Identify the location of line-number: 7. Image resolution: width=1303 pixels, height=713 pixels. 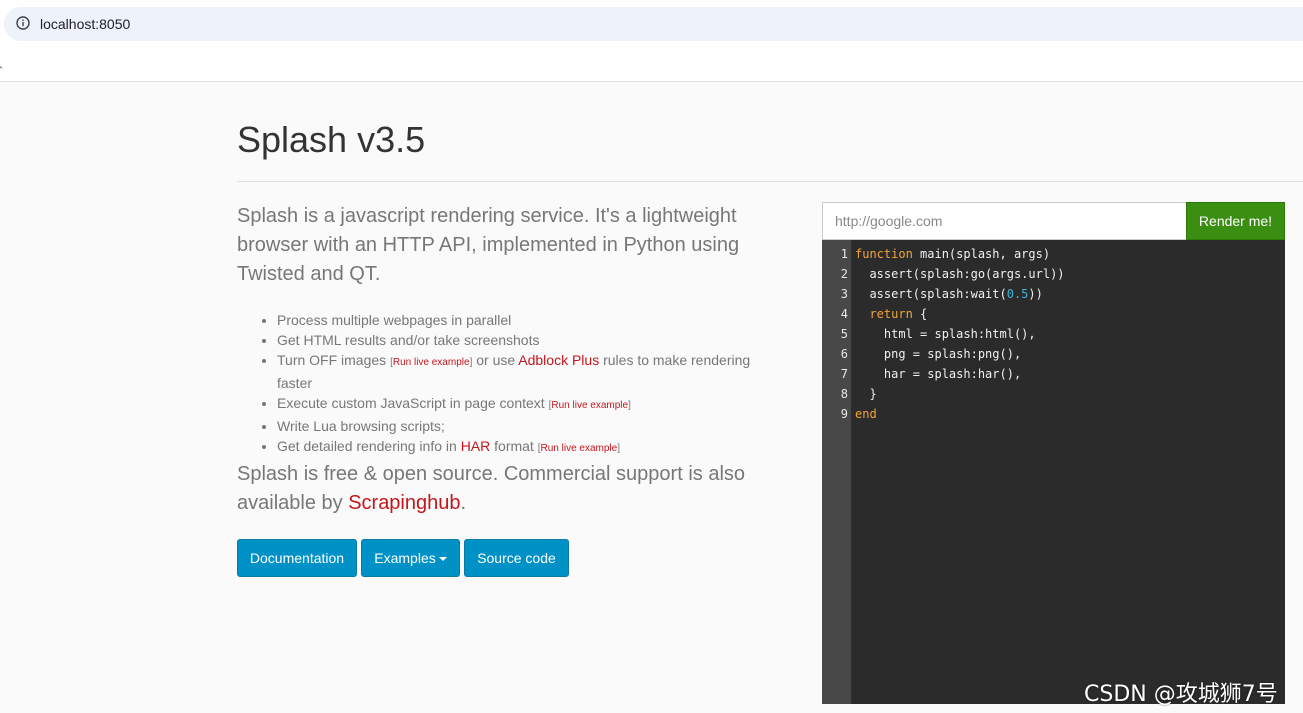
(844, 374).